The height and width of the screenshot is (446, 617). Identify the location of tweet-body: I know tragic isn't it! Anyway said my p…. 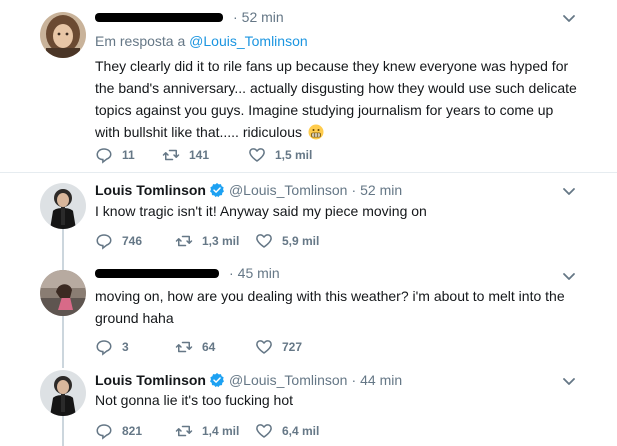
(261, 211).